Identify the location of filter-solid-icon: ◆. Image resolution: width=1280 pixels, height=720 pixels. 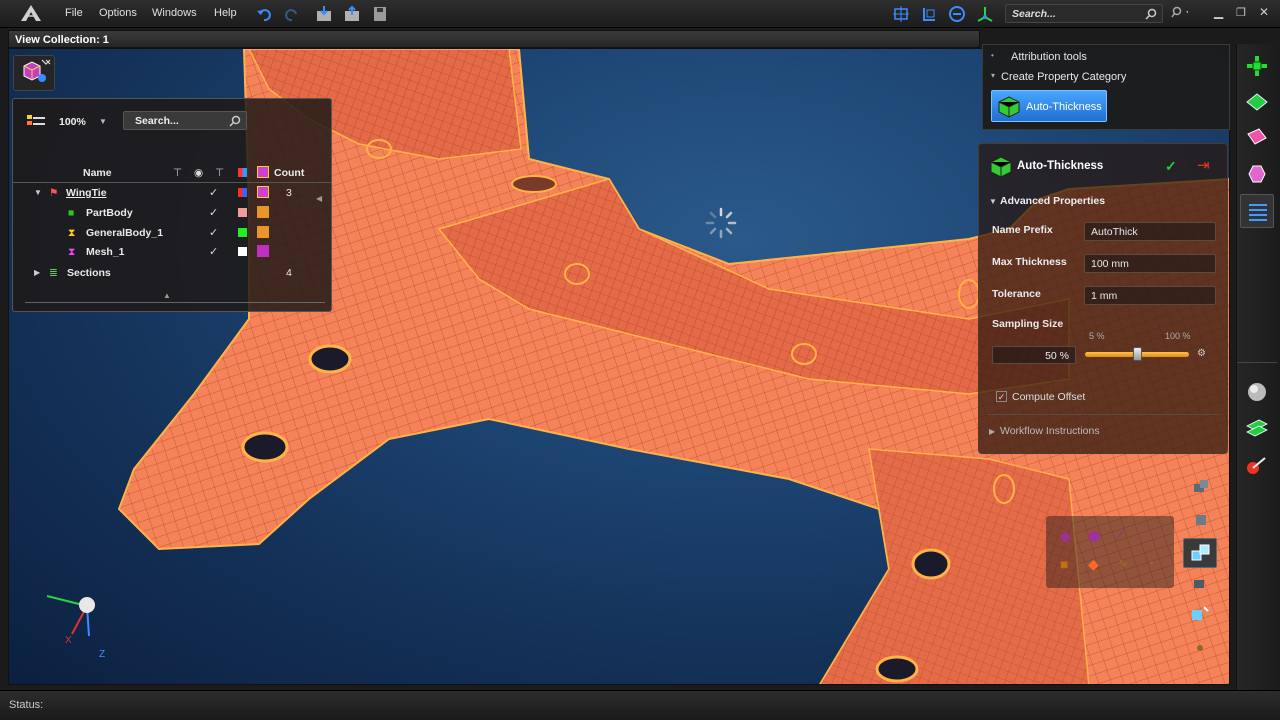
(1065, 536).